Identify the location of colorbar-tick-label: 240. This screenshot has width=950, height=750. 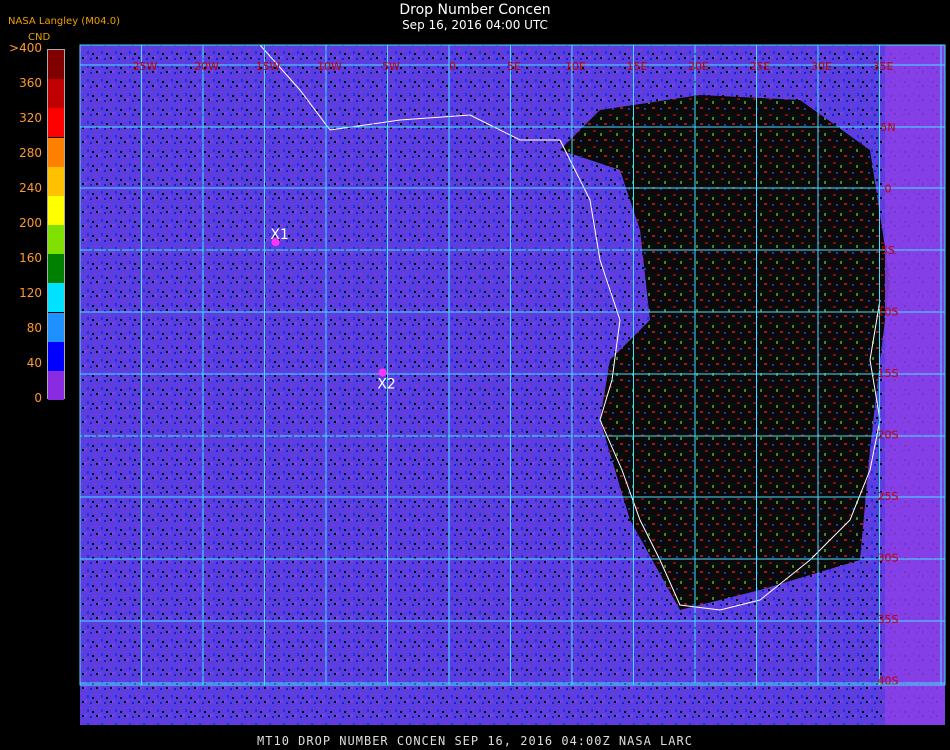
(30, 188).